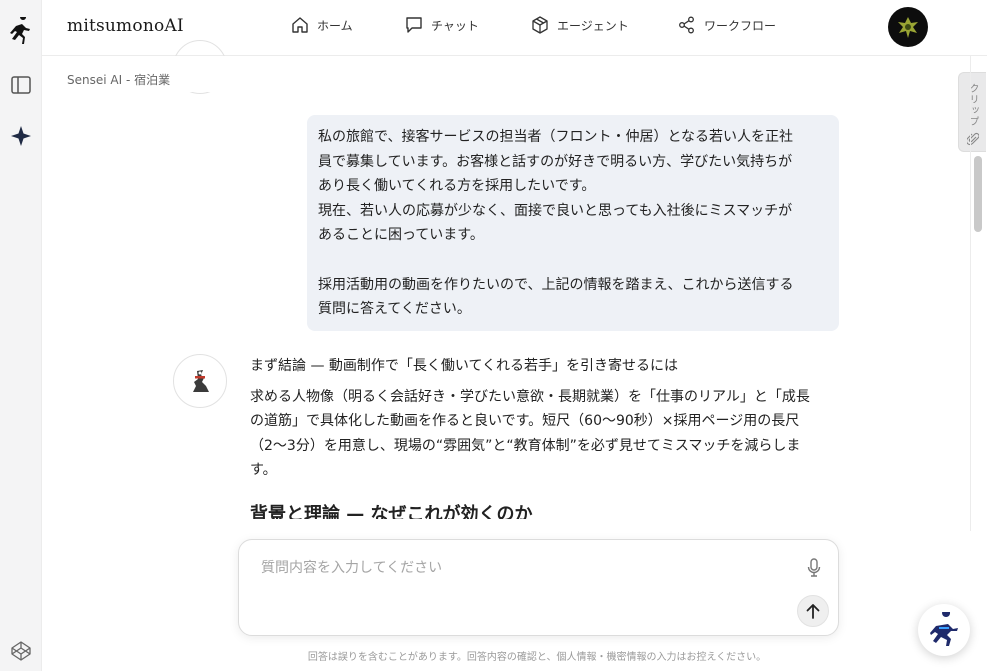 This screenshot has width=987, height=671. Describe the element at coordinates (556, 284) in the screenshot. I see `message-line: 採用活動用の動画を作りたいので、上記の情報を踏まえ、これから送信する` at that location.